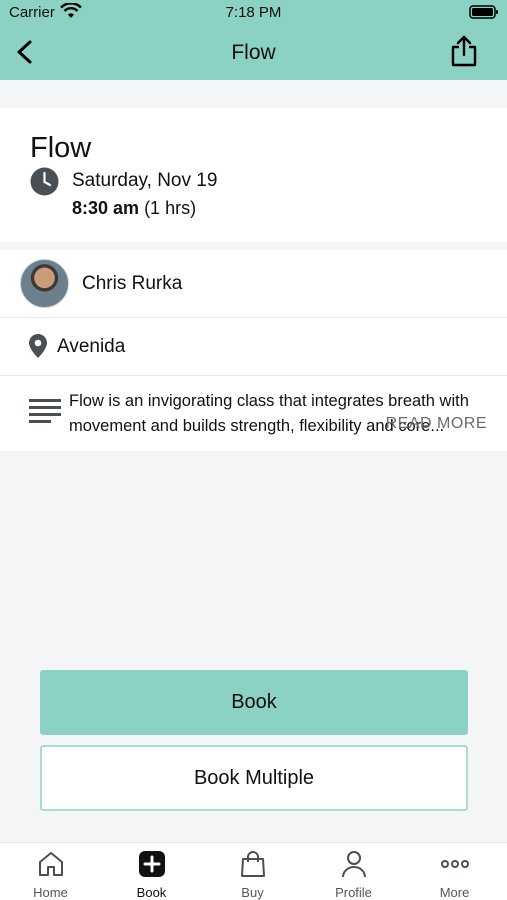 The width and height of the screenshot is (507, 900). I want to click on tab-book: Book, so click(151, 871).